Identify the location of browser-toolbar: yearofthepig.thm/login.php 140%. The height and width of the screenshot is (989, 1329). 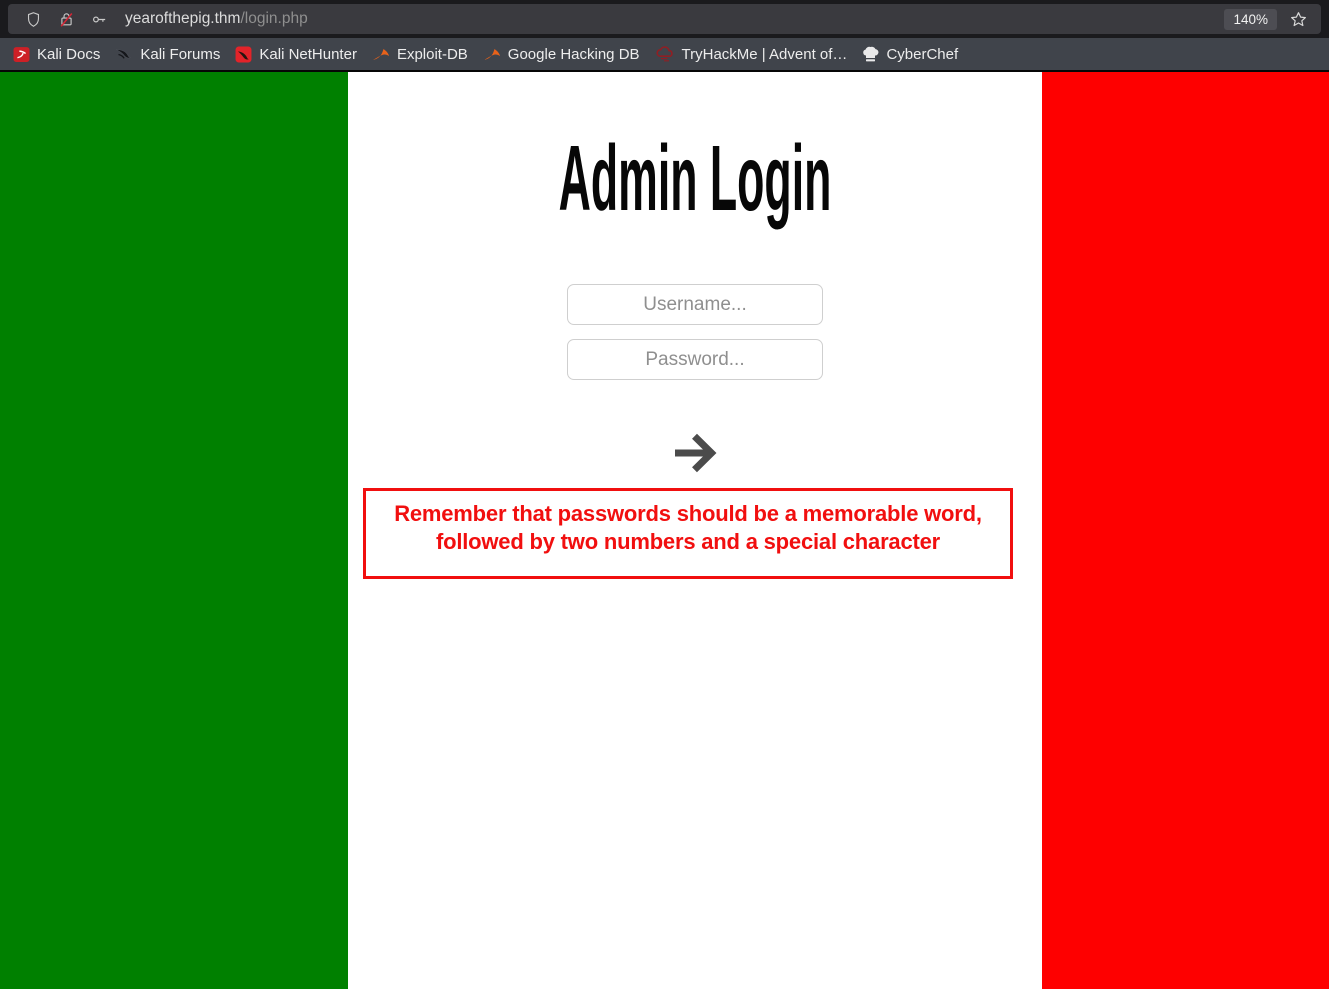
(664, 19).